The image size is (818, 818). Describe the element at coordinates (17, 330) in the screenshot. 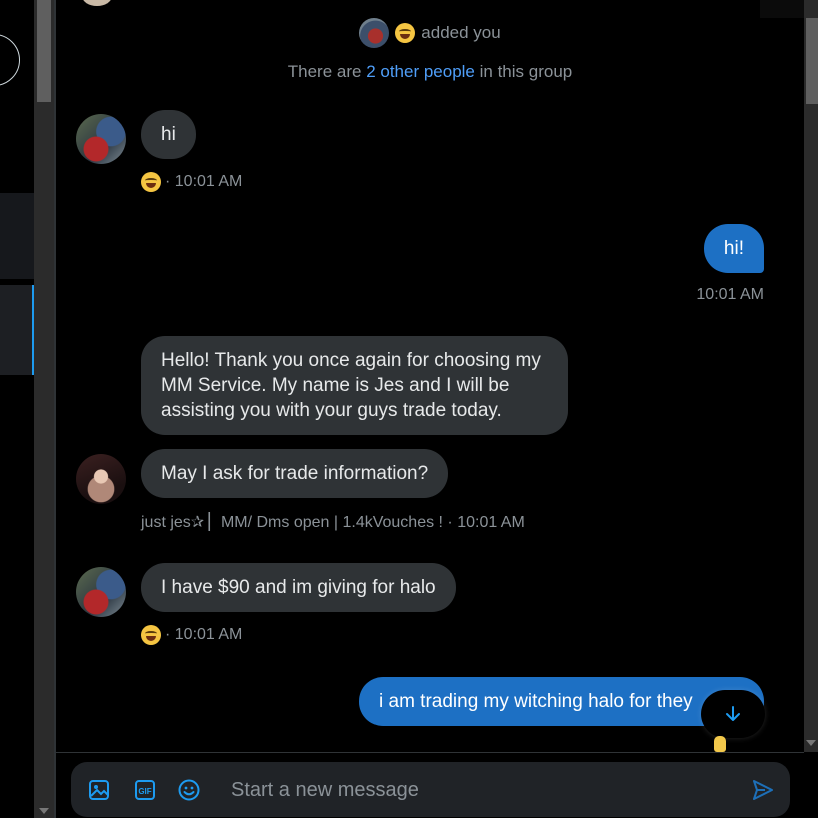

I see `conversation-list-item-selected` at that location.